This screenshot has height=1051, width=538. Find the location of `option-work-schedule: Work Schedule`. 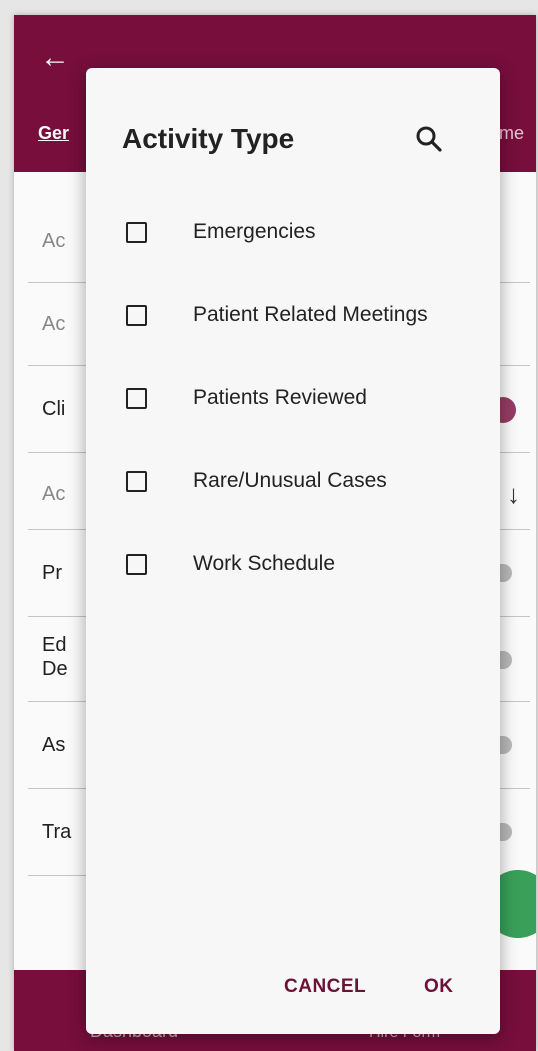

option-work-schedule: Work Schedule is located at coordinates (296, 568).